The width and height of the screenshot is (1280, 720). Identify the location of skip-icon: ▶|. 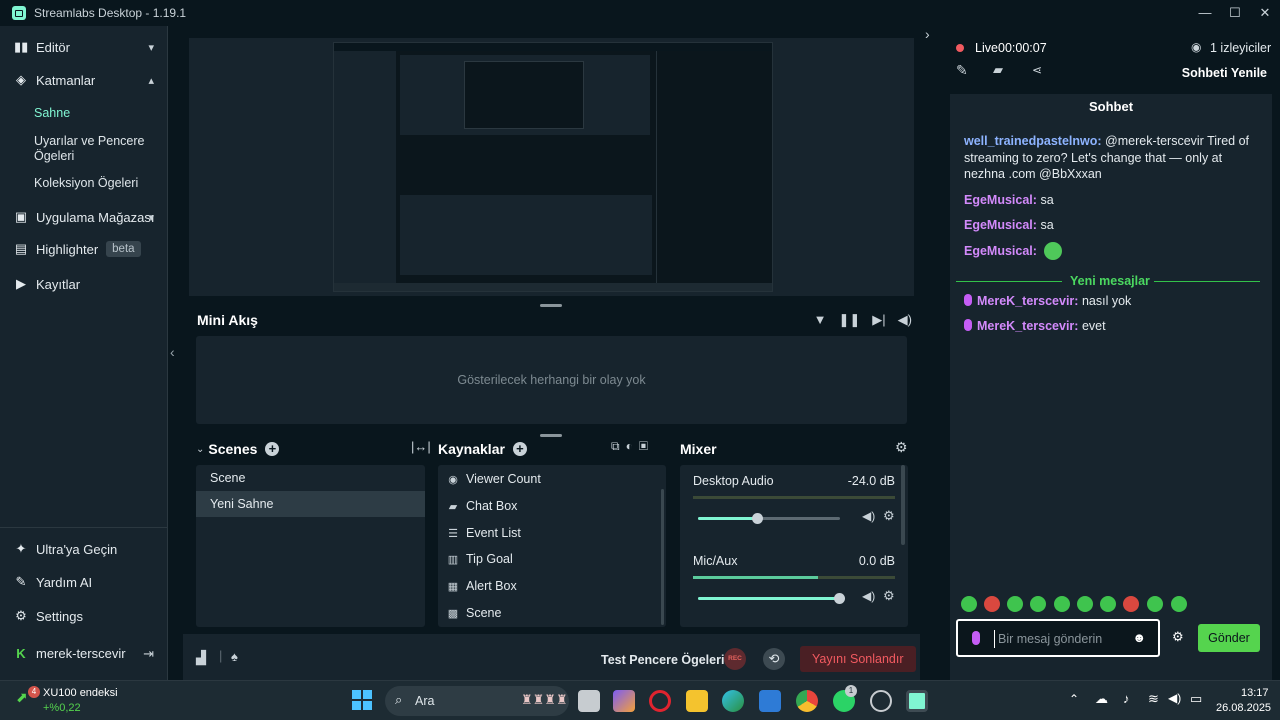
(878, 320).